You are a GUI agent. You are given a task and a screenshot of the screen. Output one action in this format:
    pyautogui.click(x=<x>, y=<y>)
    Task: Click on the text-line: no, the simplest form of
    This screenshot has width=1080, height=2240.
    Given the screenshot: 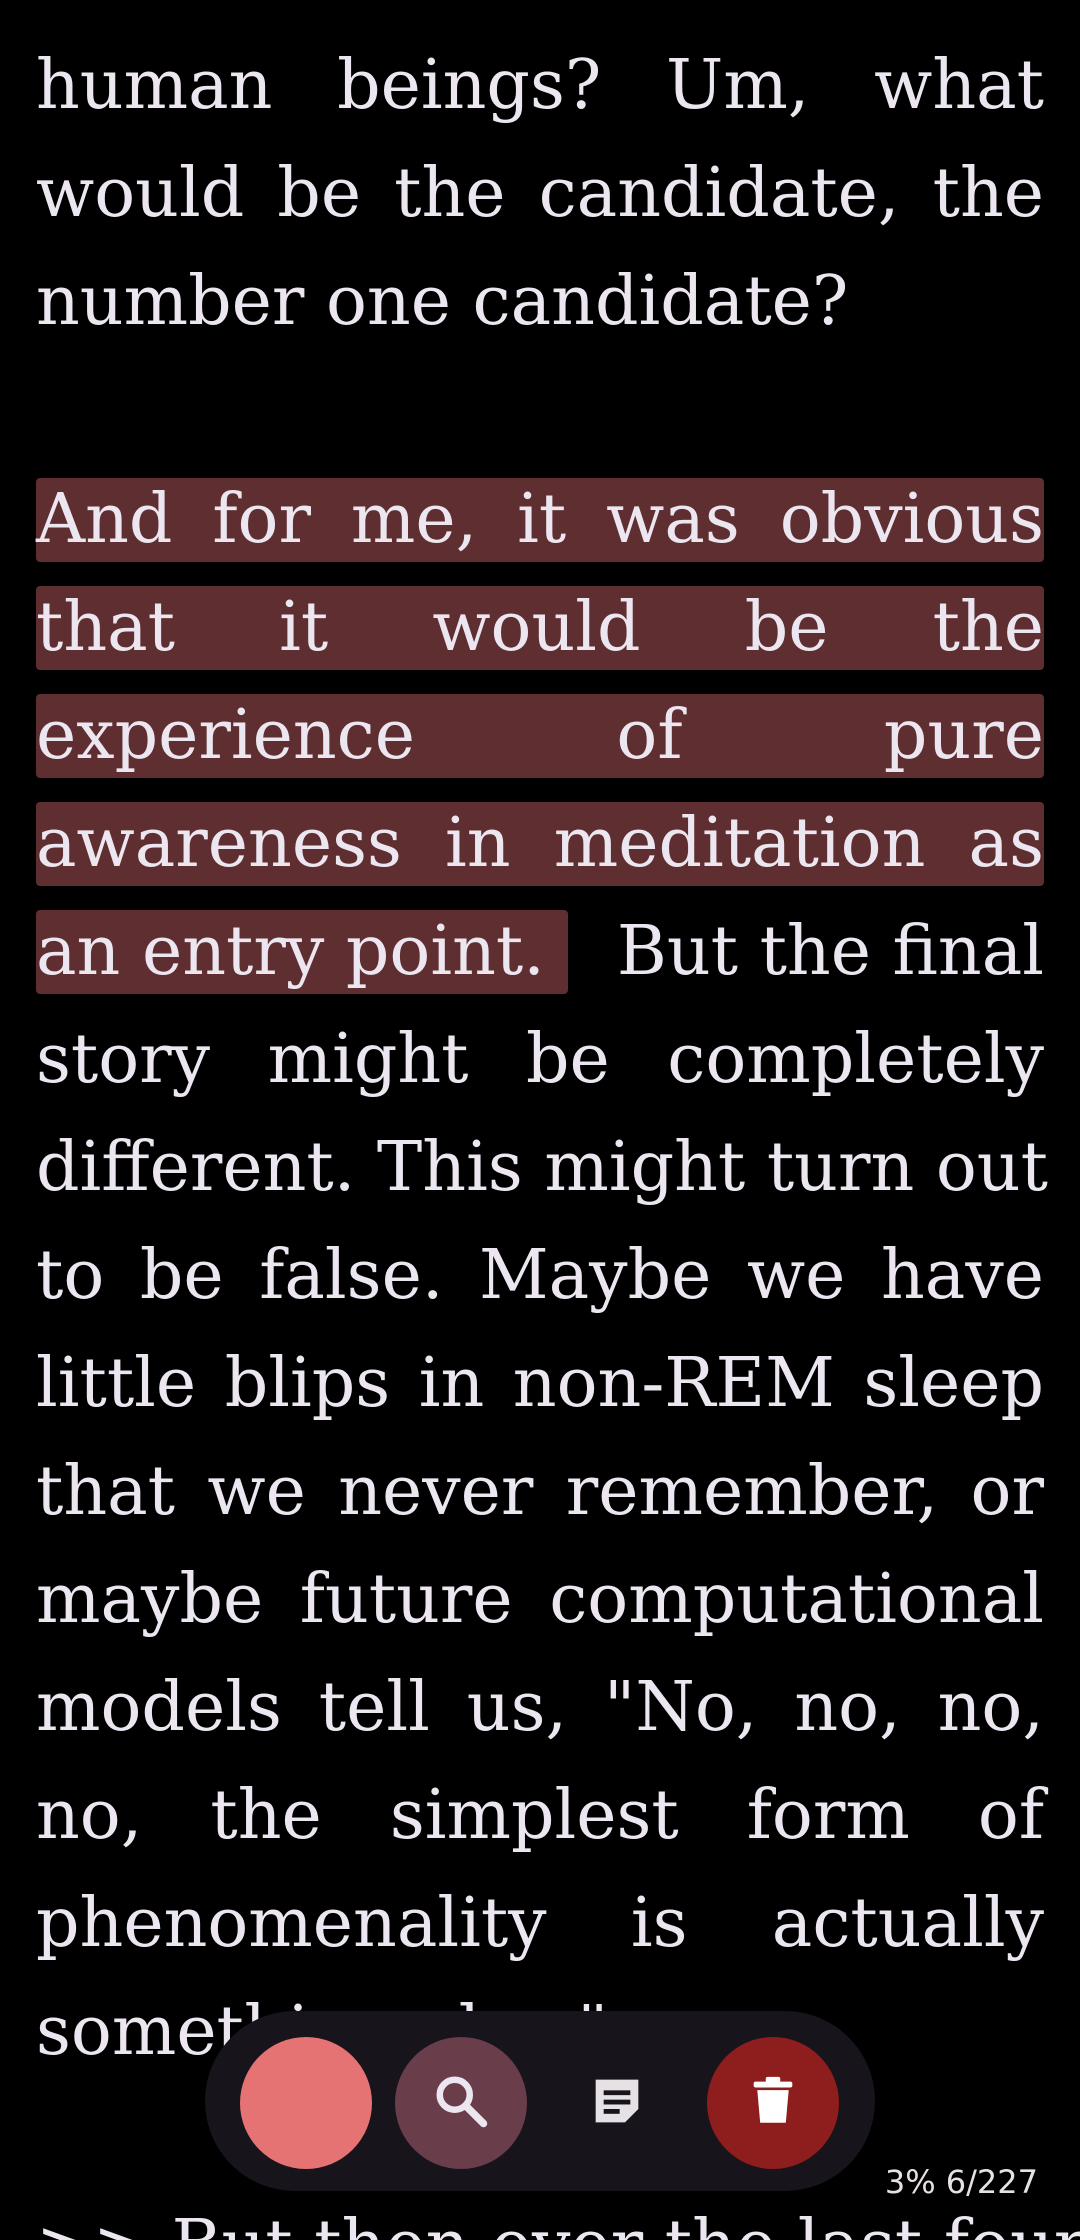 What is the action you would take?
    pyautogui.click(x=540, y=1815)
    